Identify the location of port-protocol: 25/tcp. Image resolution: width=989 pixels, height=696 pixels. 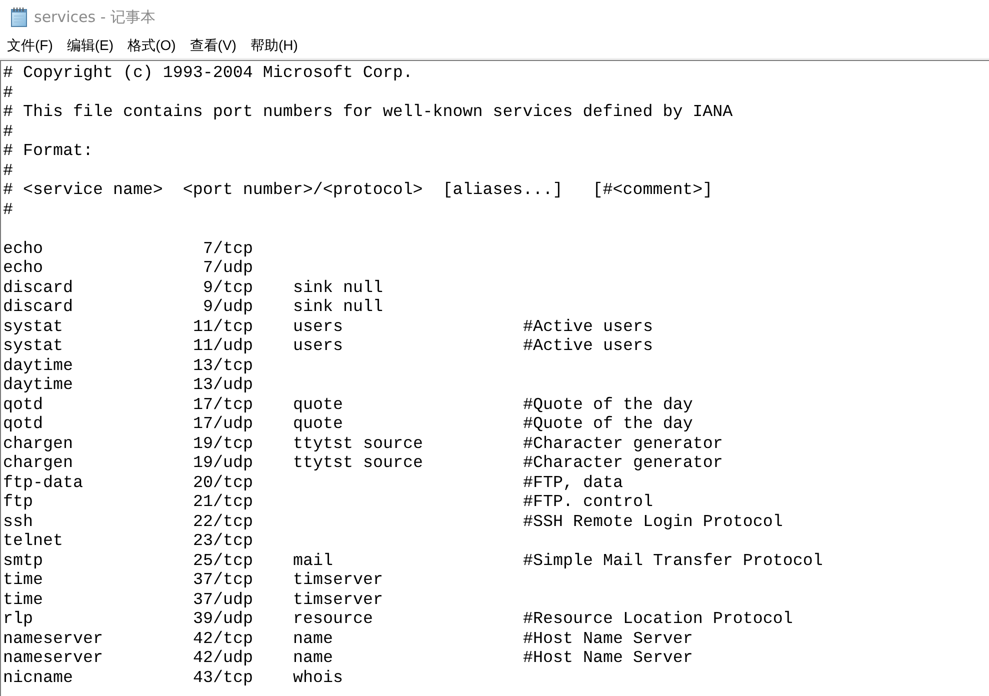
(223, 561).